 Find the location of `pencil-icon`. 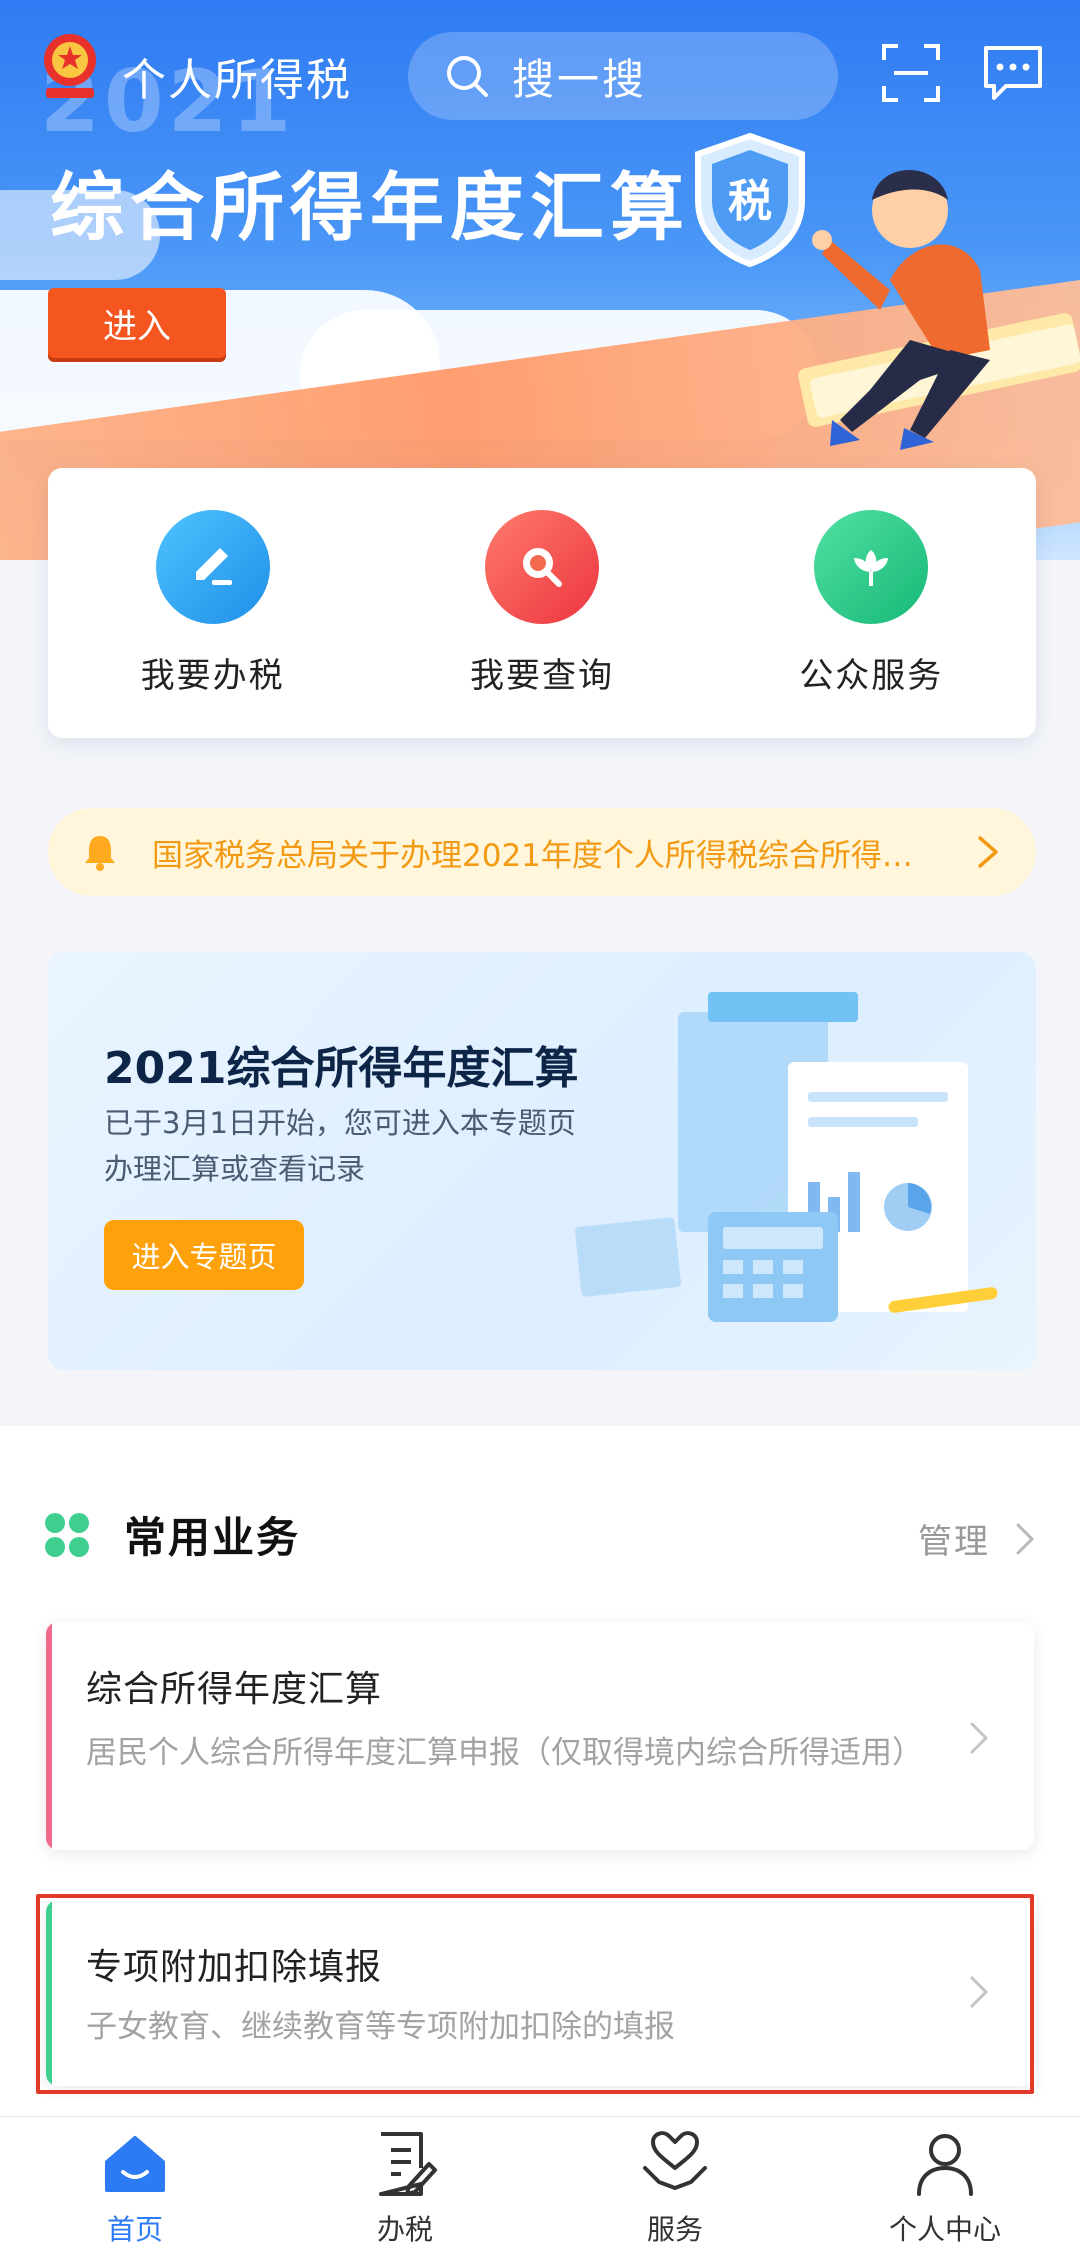

pencil-icon is located at coordinates (213, 566).